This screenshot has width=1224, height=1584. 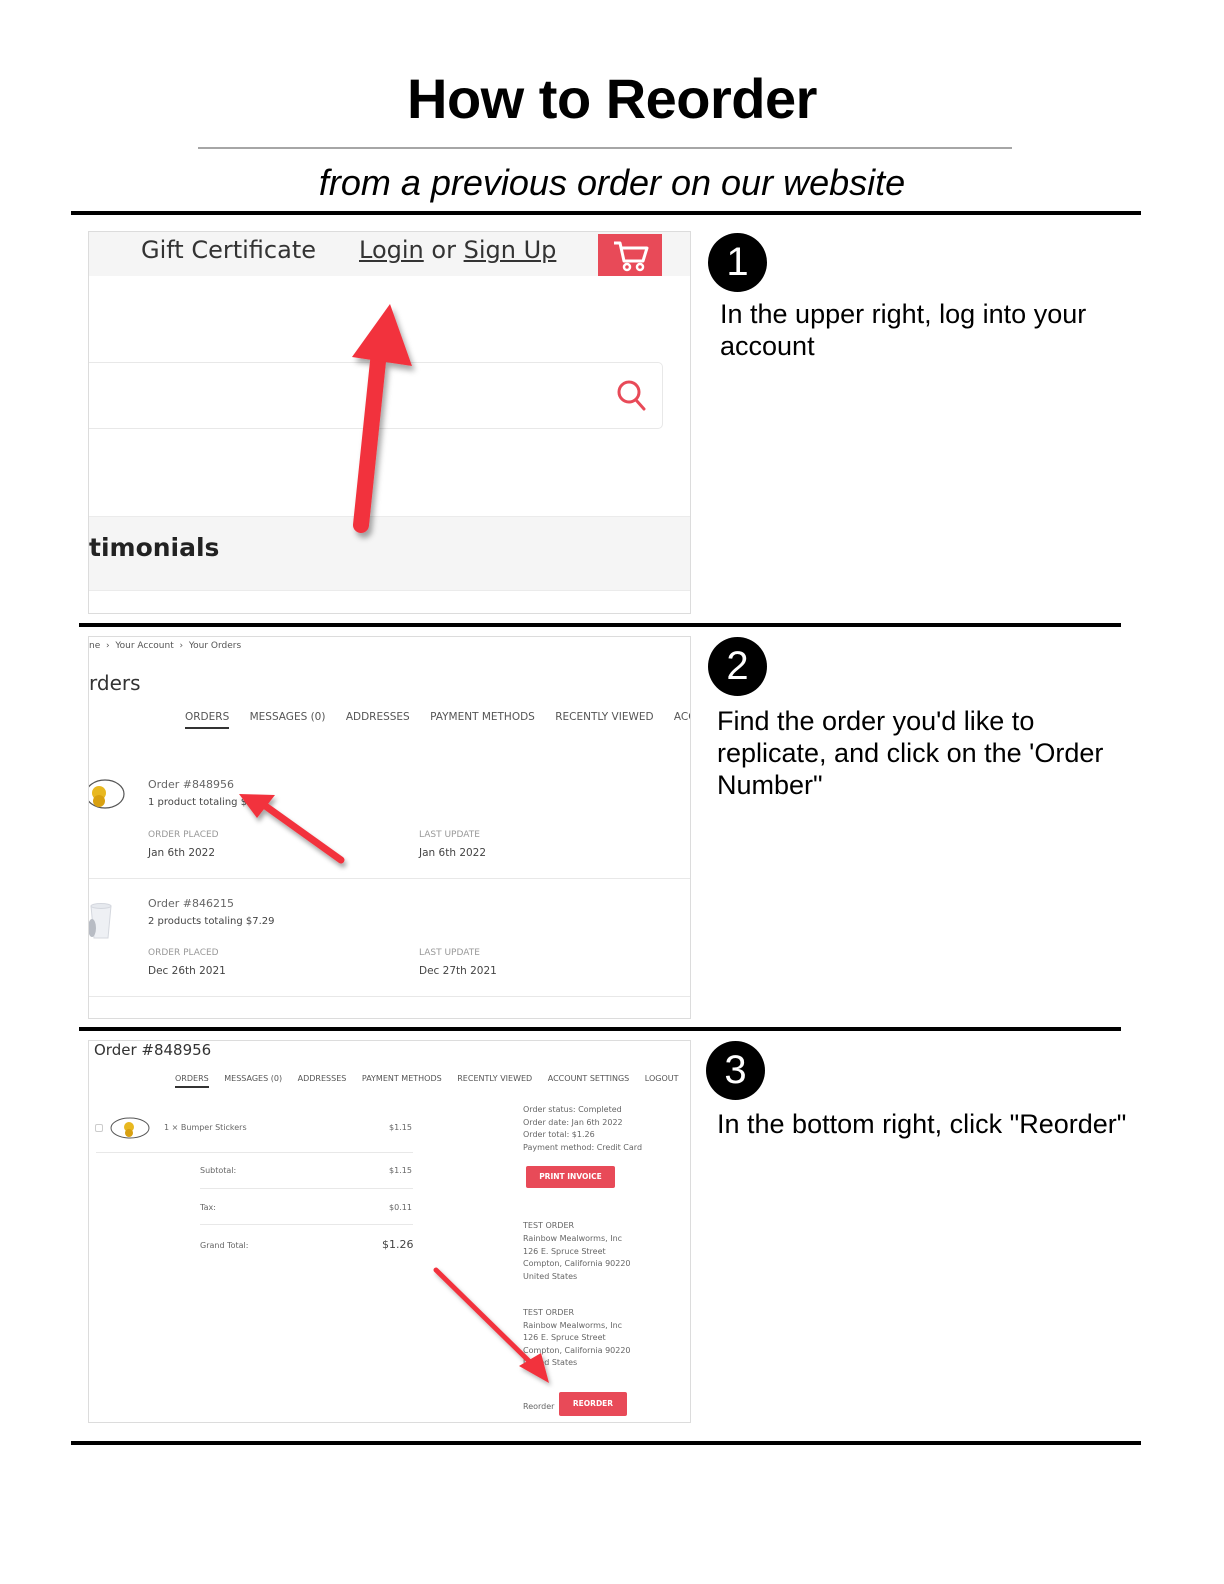 What do you see at coordinates (144, 646) in the screenshot?
I see `breadcrumb-your-account: Your Account` at bounding box center [144, 646].